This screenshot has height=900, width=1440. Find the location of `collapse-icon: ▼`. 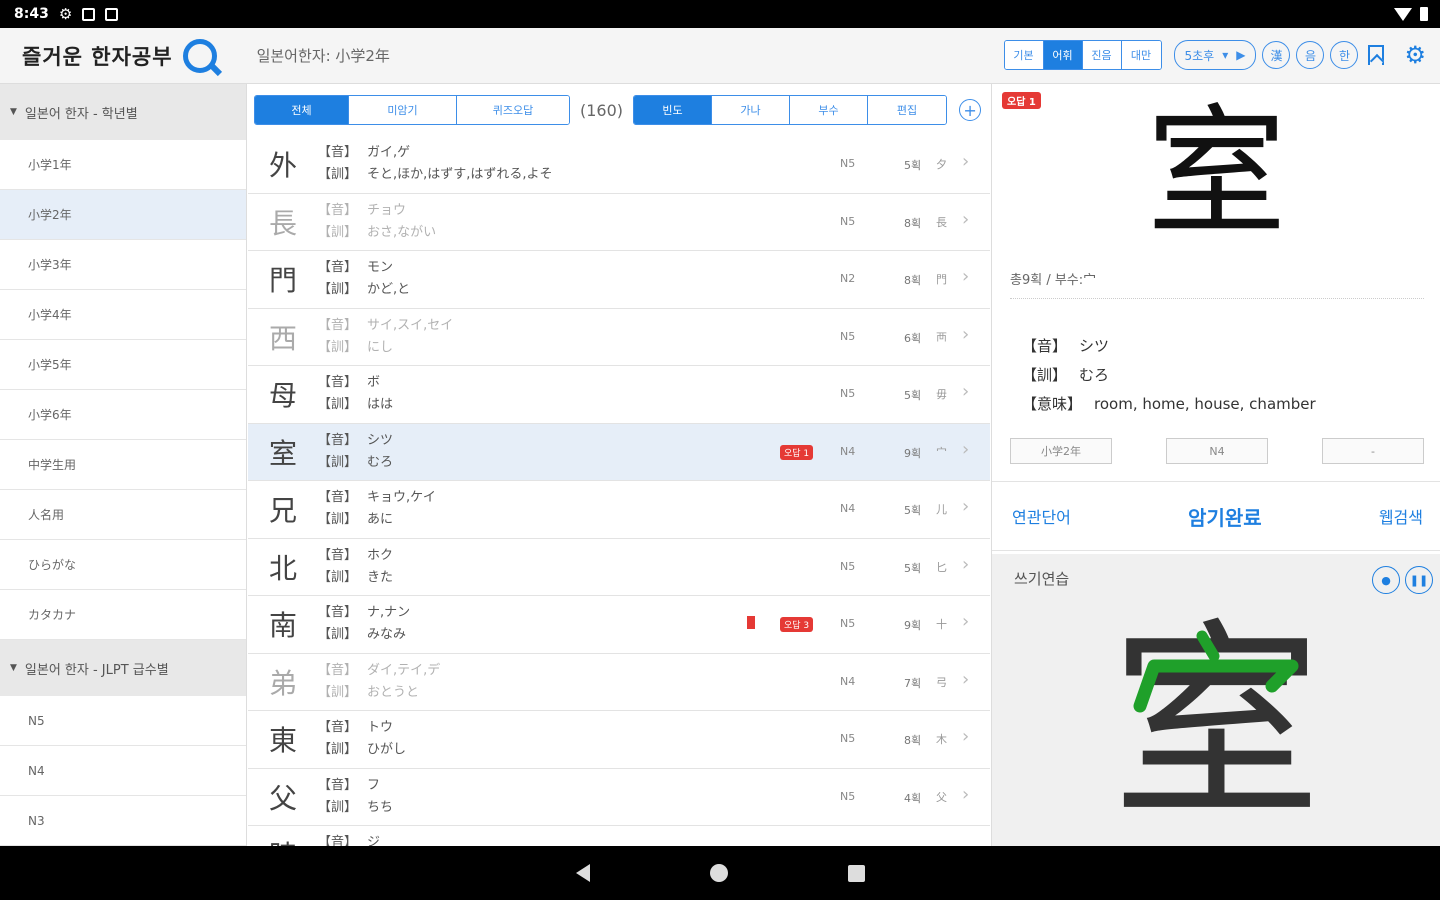

collapse-icon: ▼ is located at coordinates (13, 112).